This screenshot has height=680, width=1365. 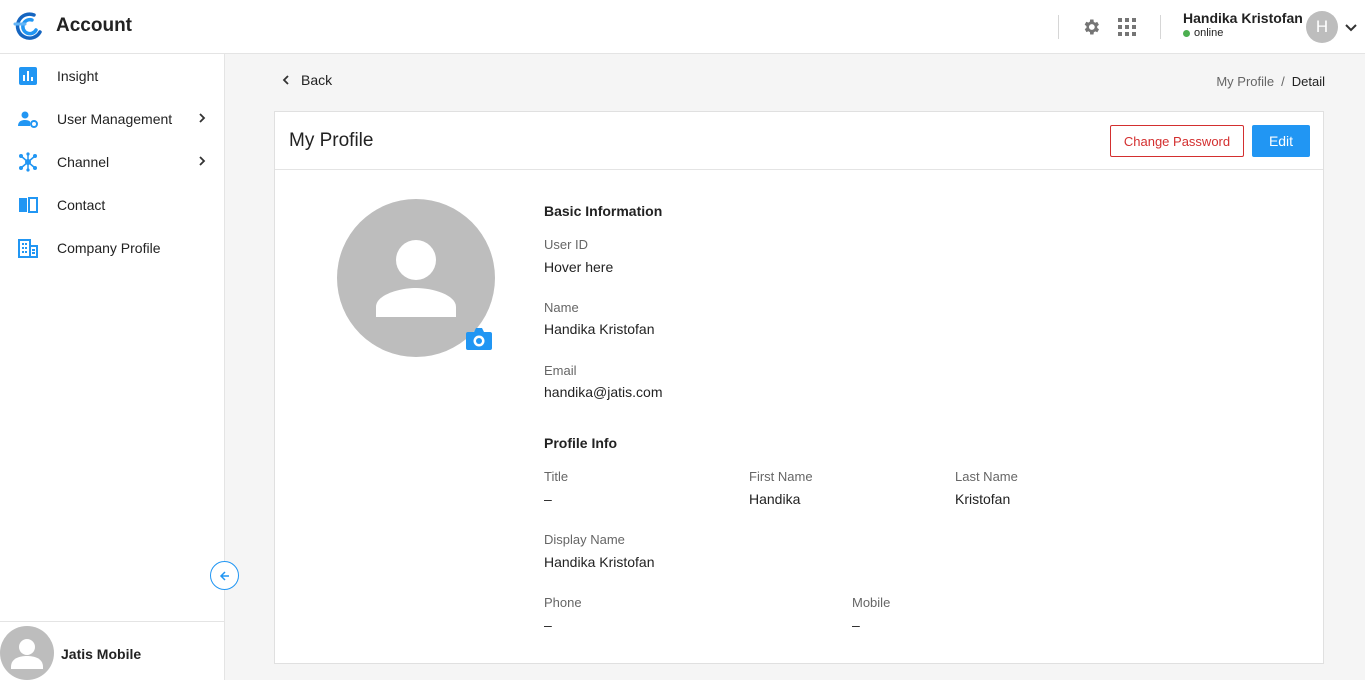 I want to click on last-name-label: Last Name, so click(x=986, y=476).